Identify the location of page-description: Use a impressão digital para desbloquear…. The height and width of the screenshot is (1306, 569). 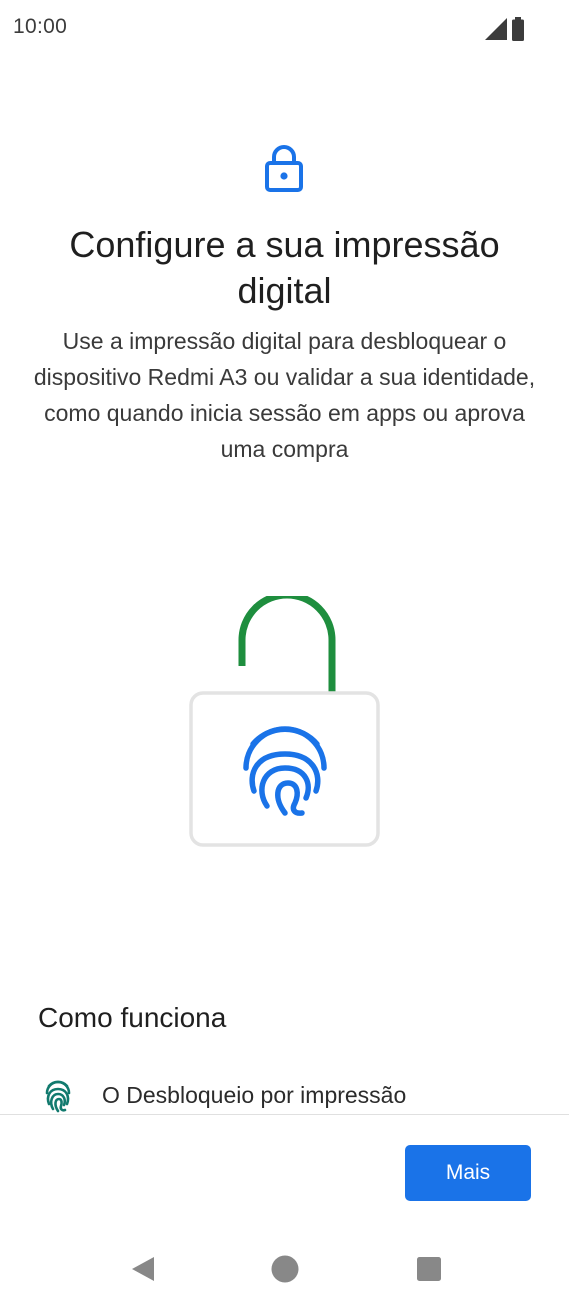
(284, 395).